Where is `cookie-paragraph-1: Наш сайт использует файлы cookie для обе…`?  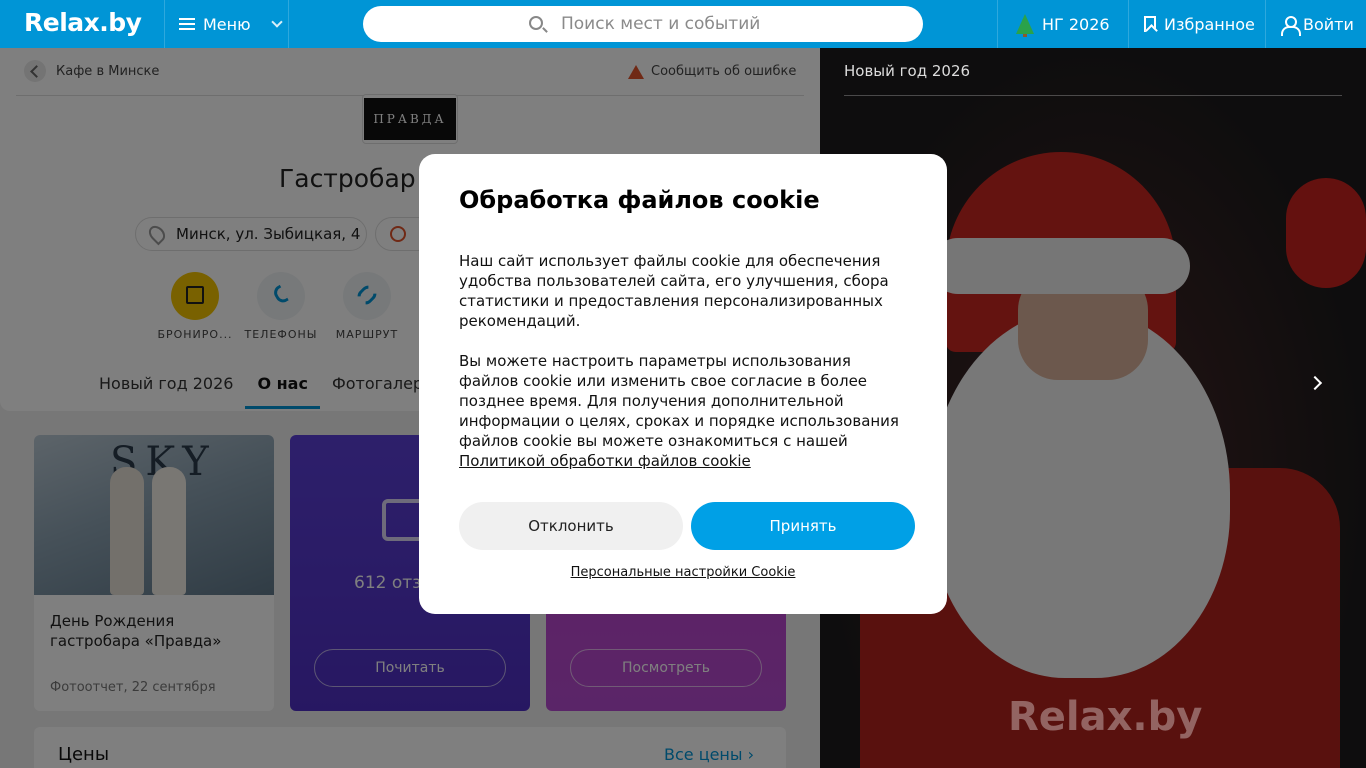
cookie-paragraph-1: Наш сайт использует файлы cookie для обе… is located at coordinates (674, 291).